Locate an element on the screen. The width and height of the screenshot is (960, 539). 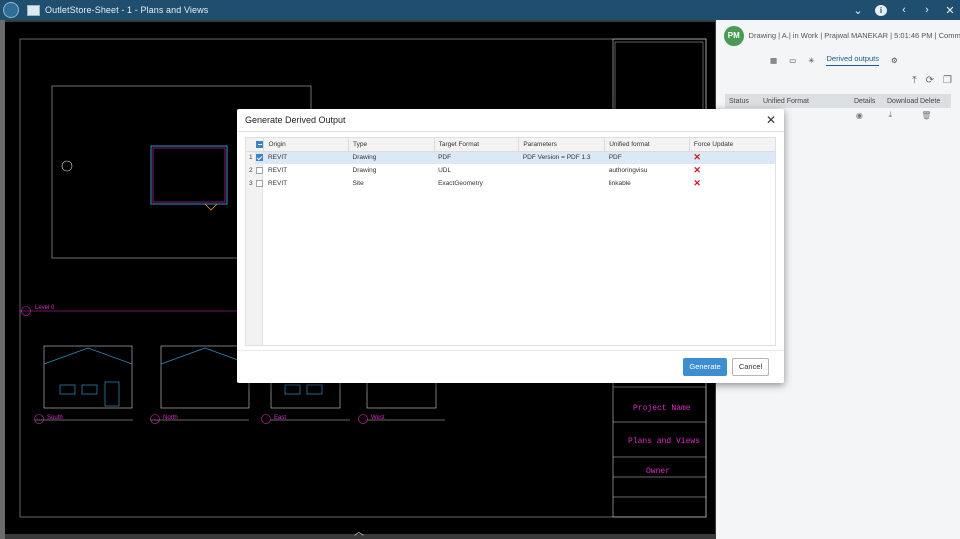
footer-divider is located at coordinates (510, 350).